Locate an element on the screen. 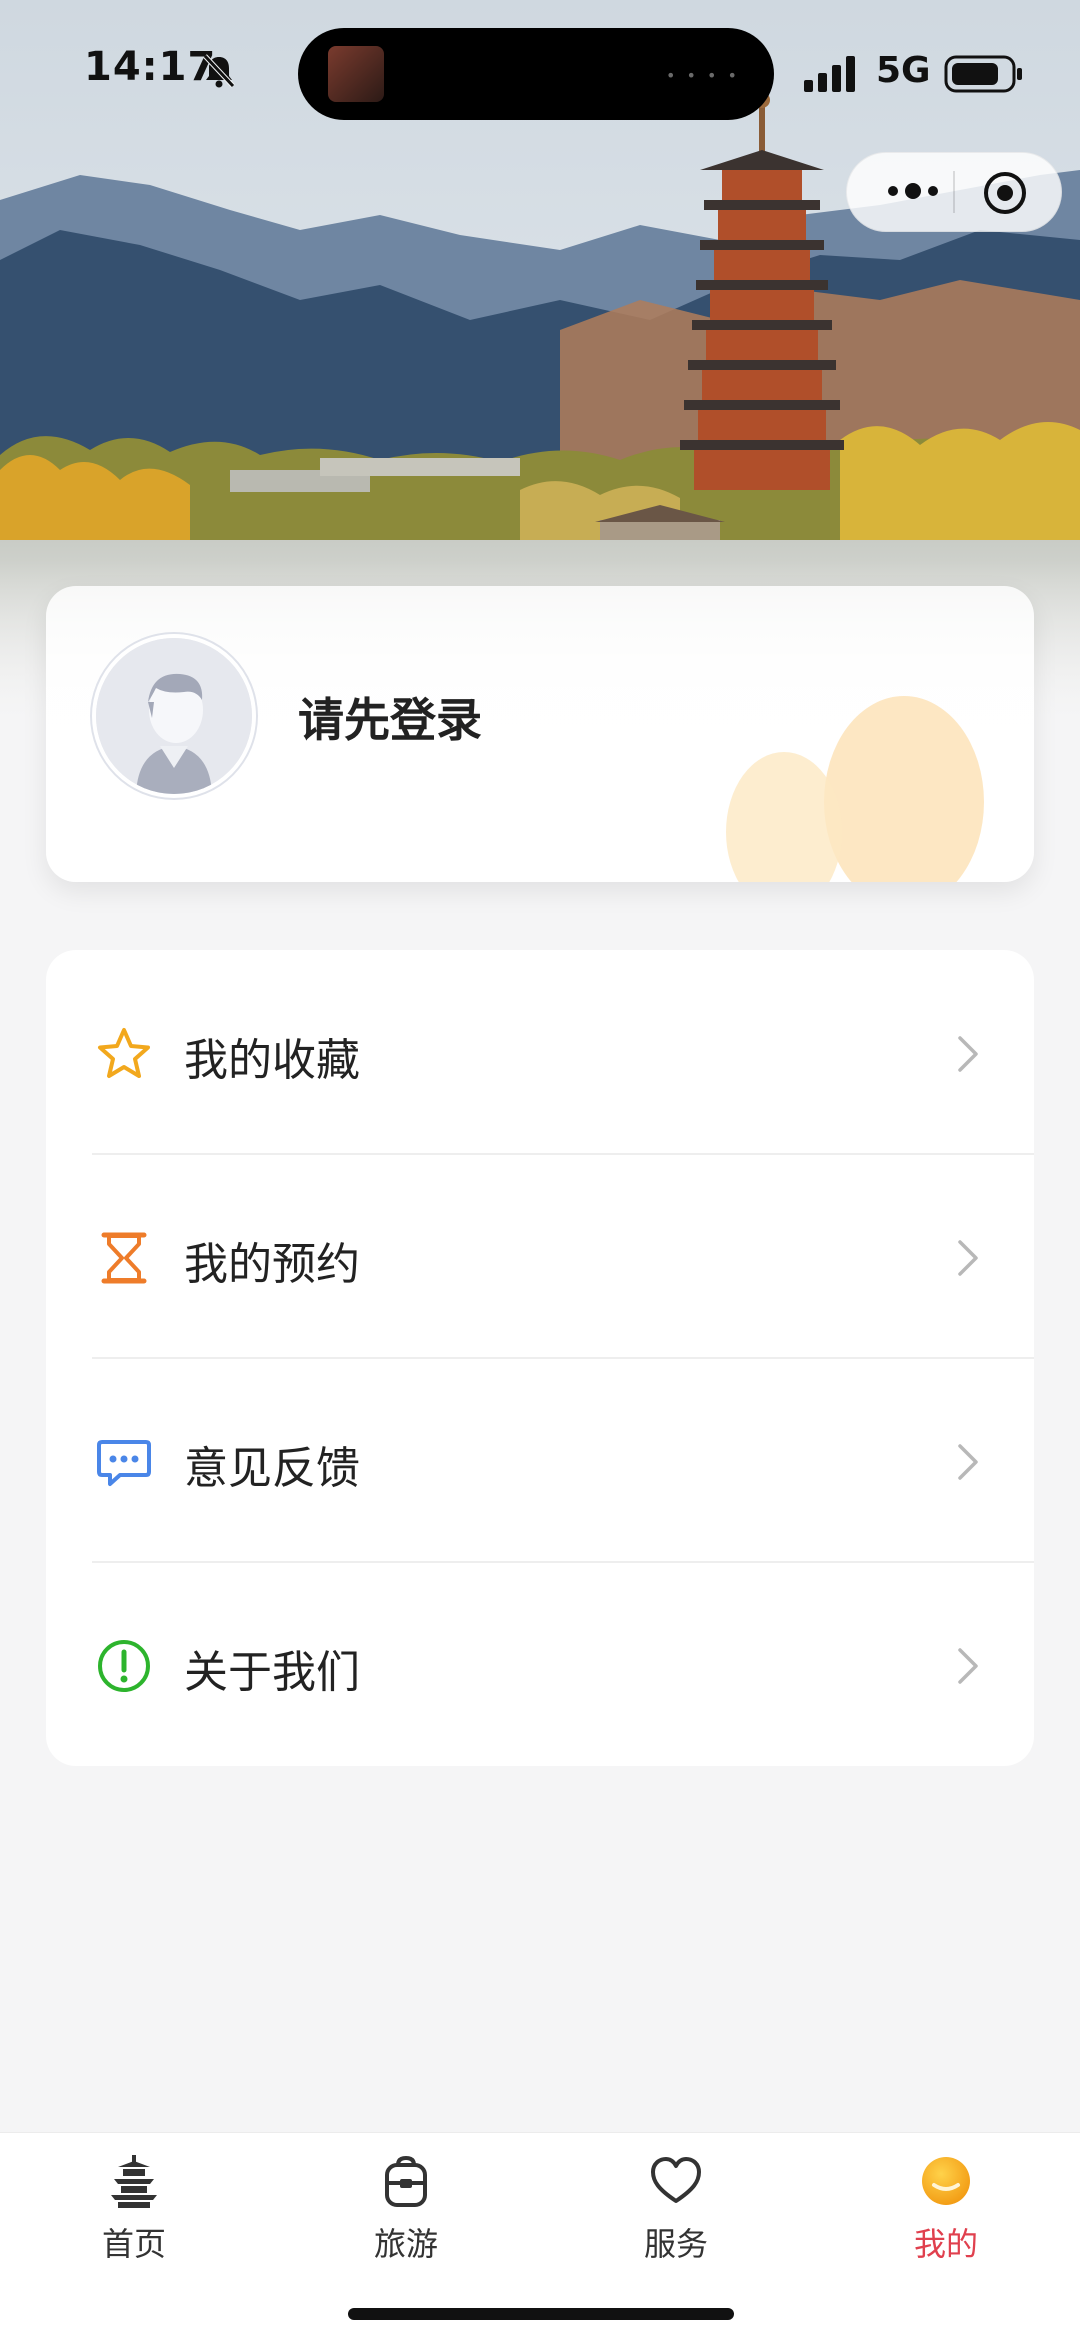 Image resolution: width=1080 pixels, height=2341 pixels. island-indicator-icon: • • • • is located at coordinates (702, 75).